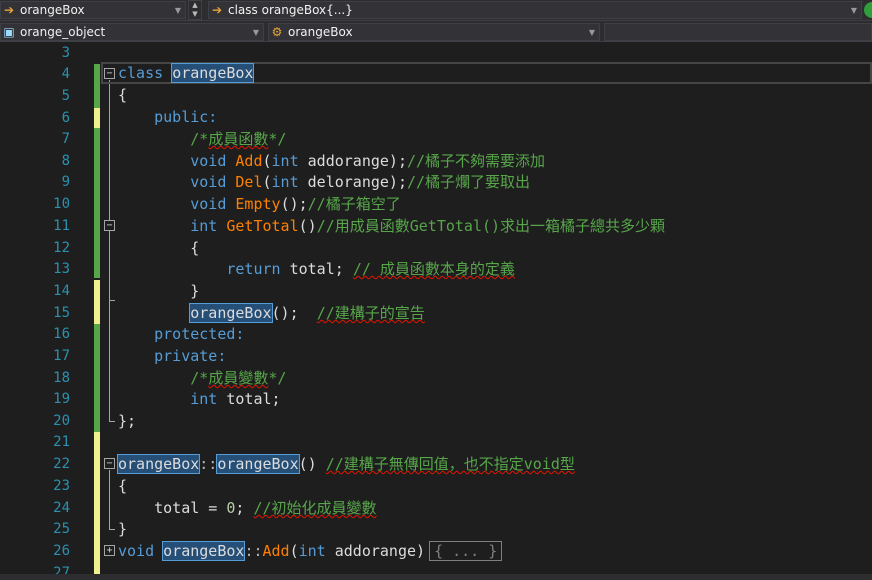  Describe the element at coordinates (436, 577) in the screenshot. I see `editor-bottom-bar` at that location.